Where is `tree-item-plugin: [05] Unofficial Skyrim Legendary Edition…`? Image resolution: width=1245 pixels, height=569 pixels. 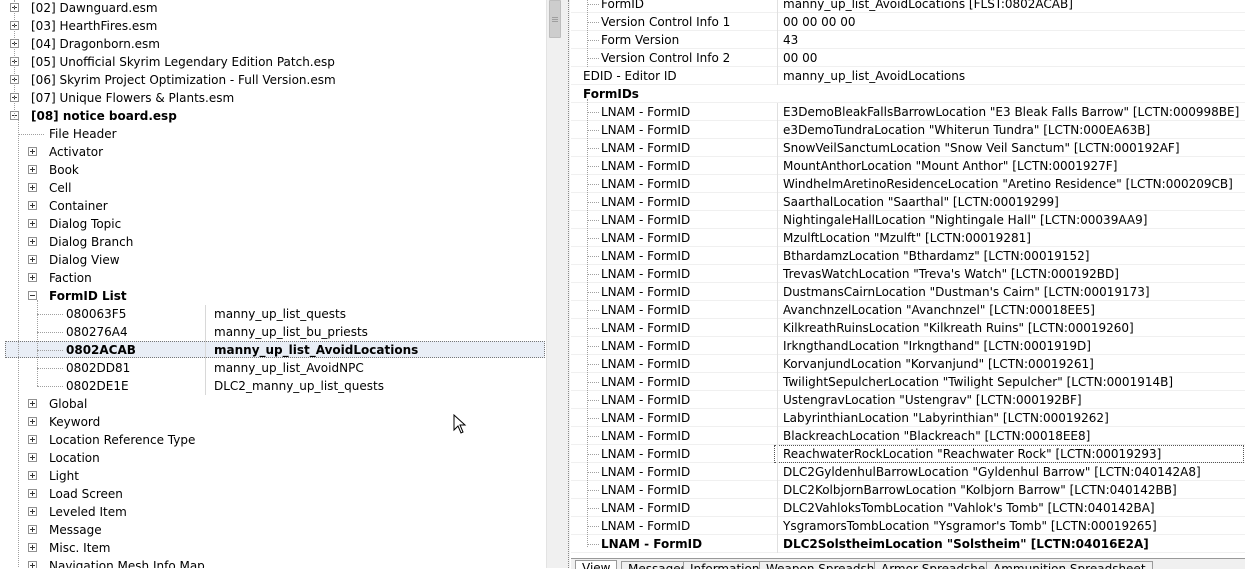 tree-item-plugin: [05] Unofficial Skyrim Legendary Edition… is located at coordinates (273, 62).